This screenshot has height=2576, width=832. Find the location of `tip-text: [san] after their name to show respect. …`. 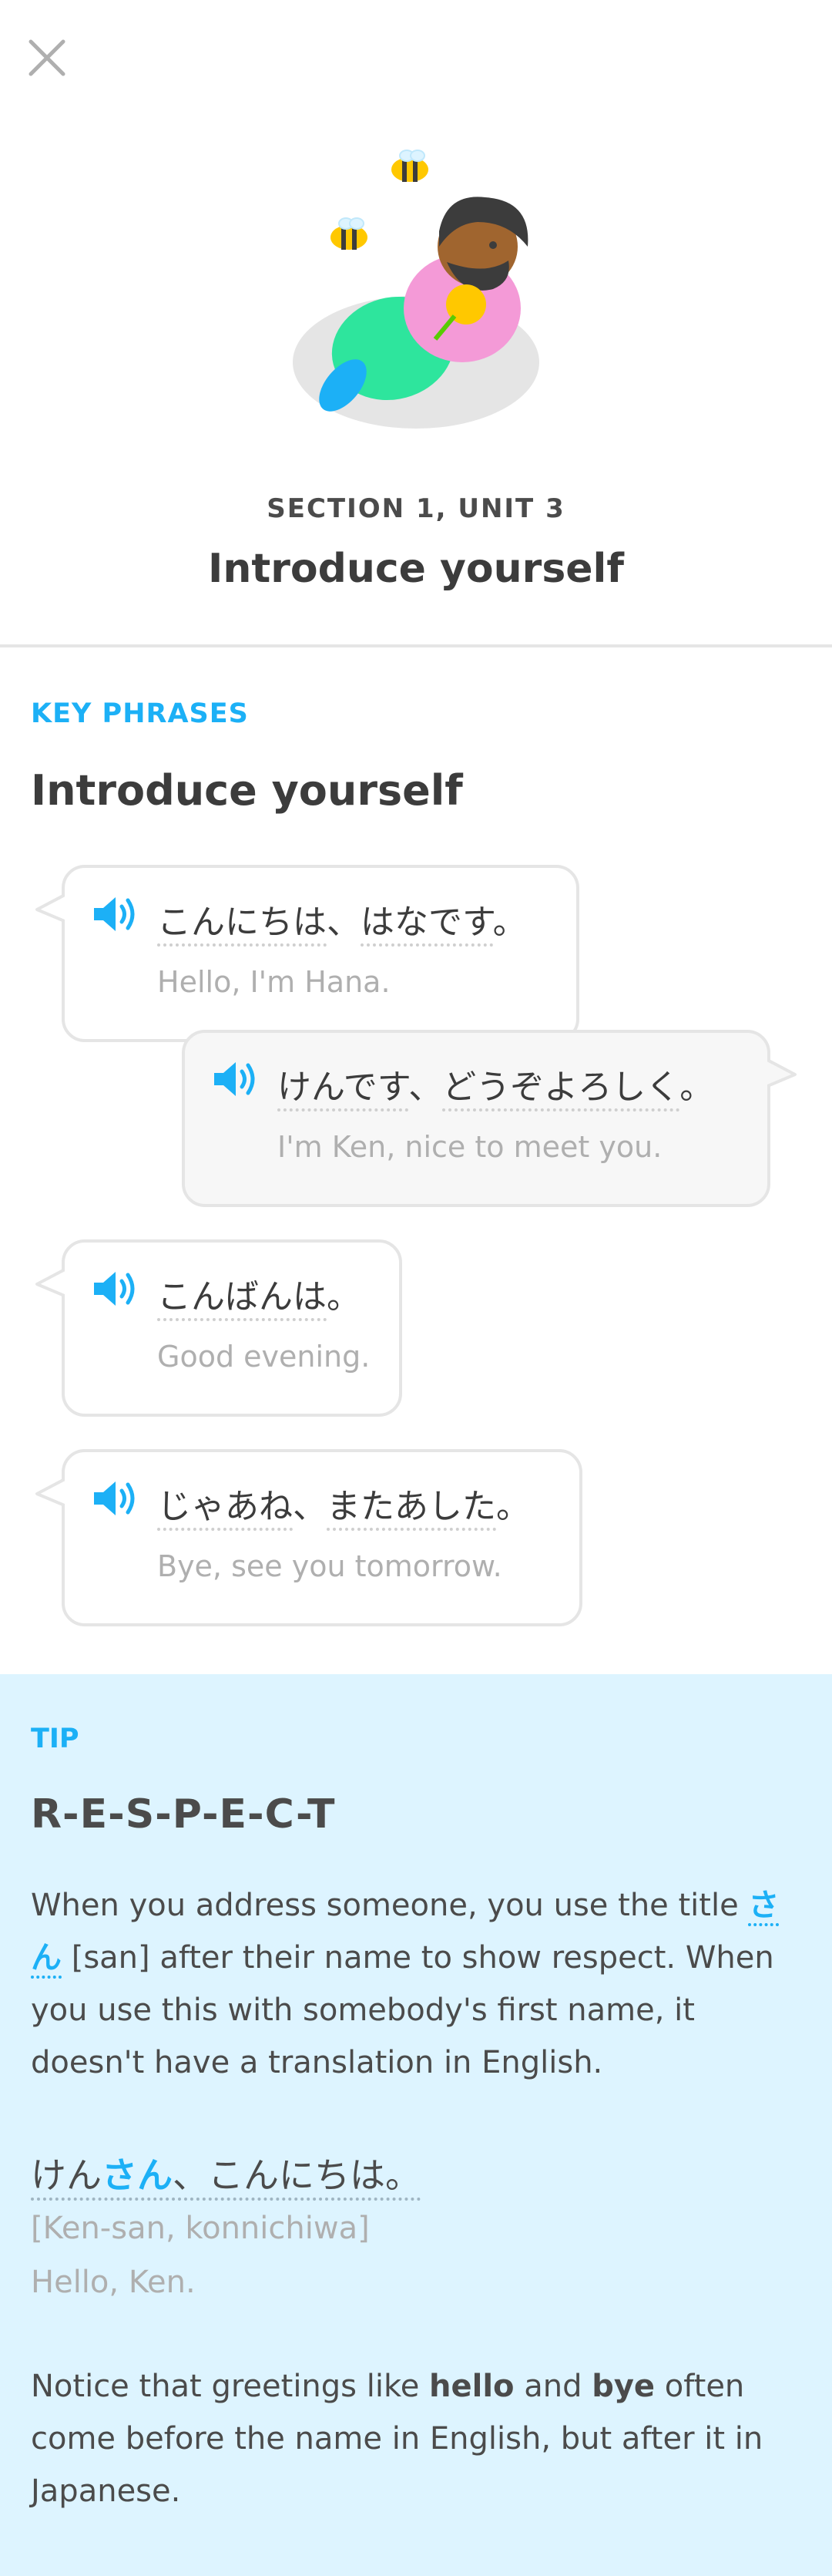

tip-text: [san] after their name to show respect. … is located at coordinates (402, 2010).